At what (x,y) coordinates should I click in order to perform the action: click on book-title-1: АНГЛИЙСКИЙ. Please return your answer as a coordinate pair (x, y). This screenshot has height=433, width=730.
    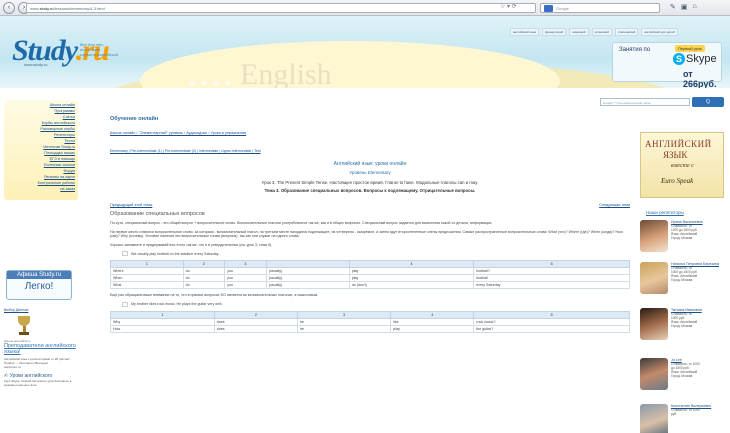
    Looking at the image, I should click on (678, 144).